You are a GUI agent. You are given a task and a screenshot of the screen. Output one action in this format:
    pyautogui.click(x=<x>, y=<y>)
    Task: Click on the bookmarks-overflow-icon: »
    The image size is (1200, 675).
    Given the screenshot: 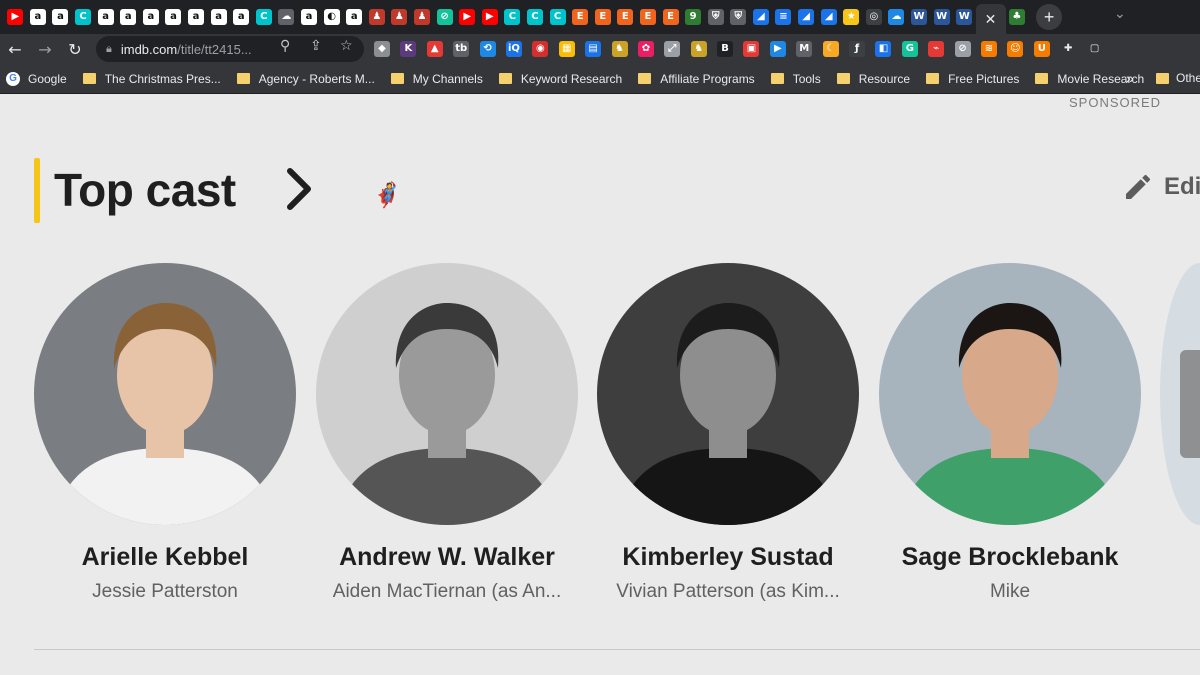 What is the action you would take?
    pyautogui.click(x=1130, y=78)
    